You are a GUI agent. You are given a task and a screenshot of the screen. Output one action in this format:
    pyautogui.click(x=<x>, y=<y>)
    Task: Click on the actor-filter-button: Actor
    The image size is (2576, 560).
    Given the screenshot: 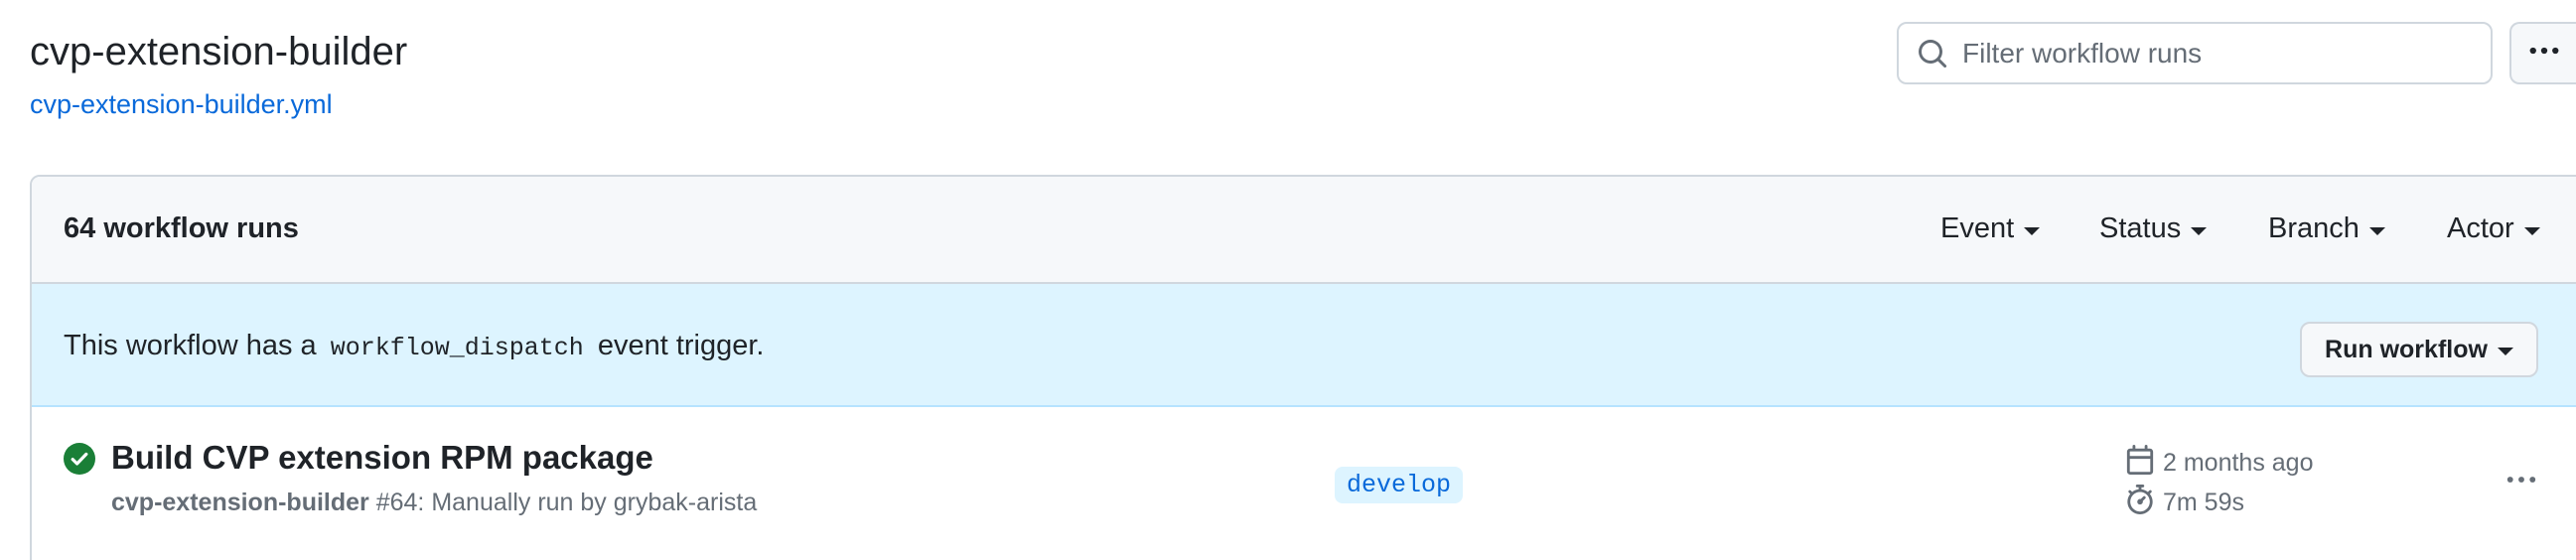 What is the action you would take?
    pyautogui.click(x=2493, y=228)
    